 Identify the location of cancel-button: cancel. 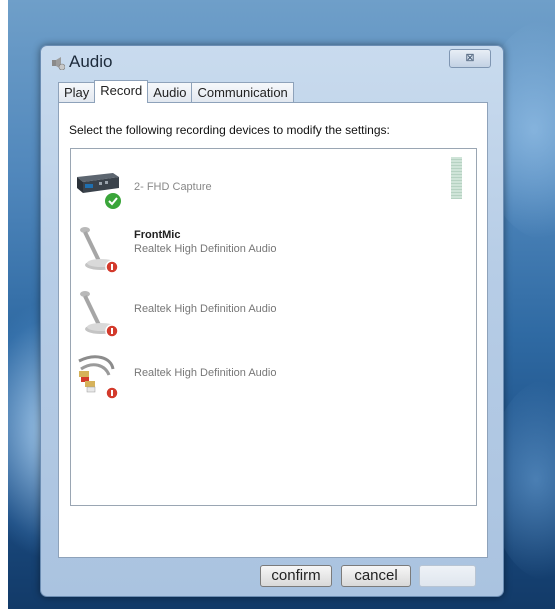
(376, 576).